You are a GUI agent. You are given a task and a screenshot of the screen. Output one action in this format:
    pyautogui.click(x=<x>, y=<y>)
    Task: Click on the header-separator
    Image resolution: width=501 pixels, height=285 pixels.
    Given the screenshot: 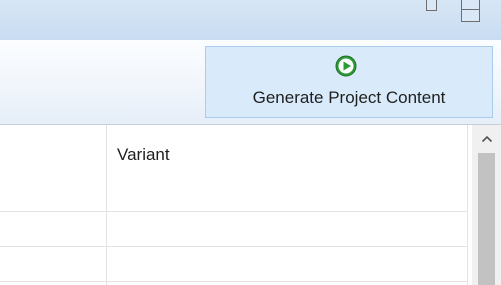 What is the action you would take?
    pyautogui.click(x=233, y=211)
    